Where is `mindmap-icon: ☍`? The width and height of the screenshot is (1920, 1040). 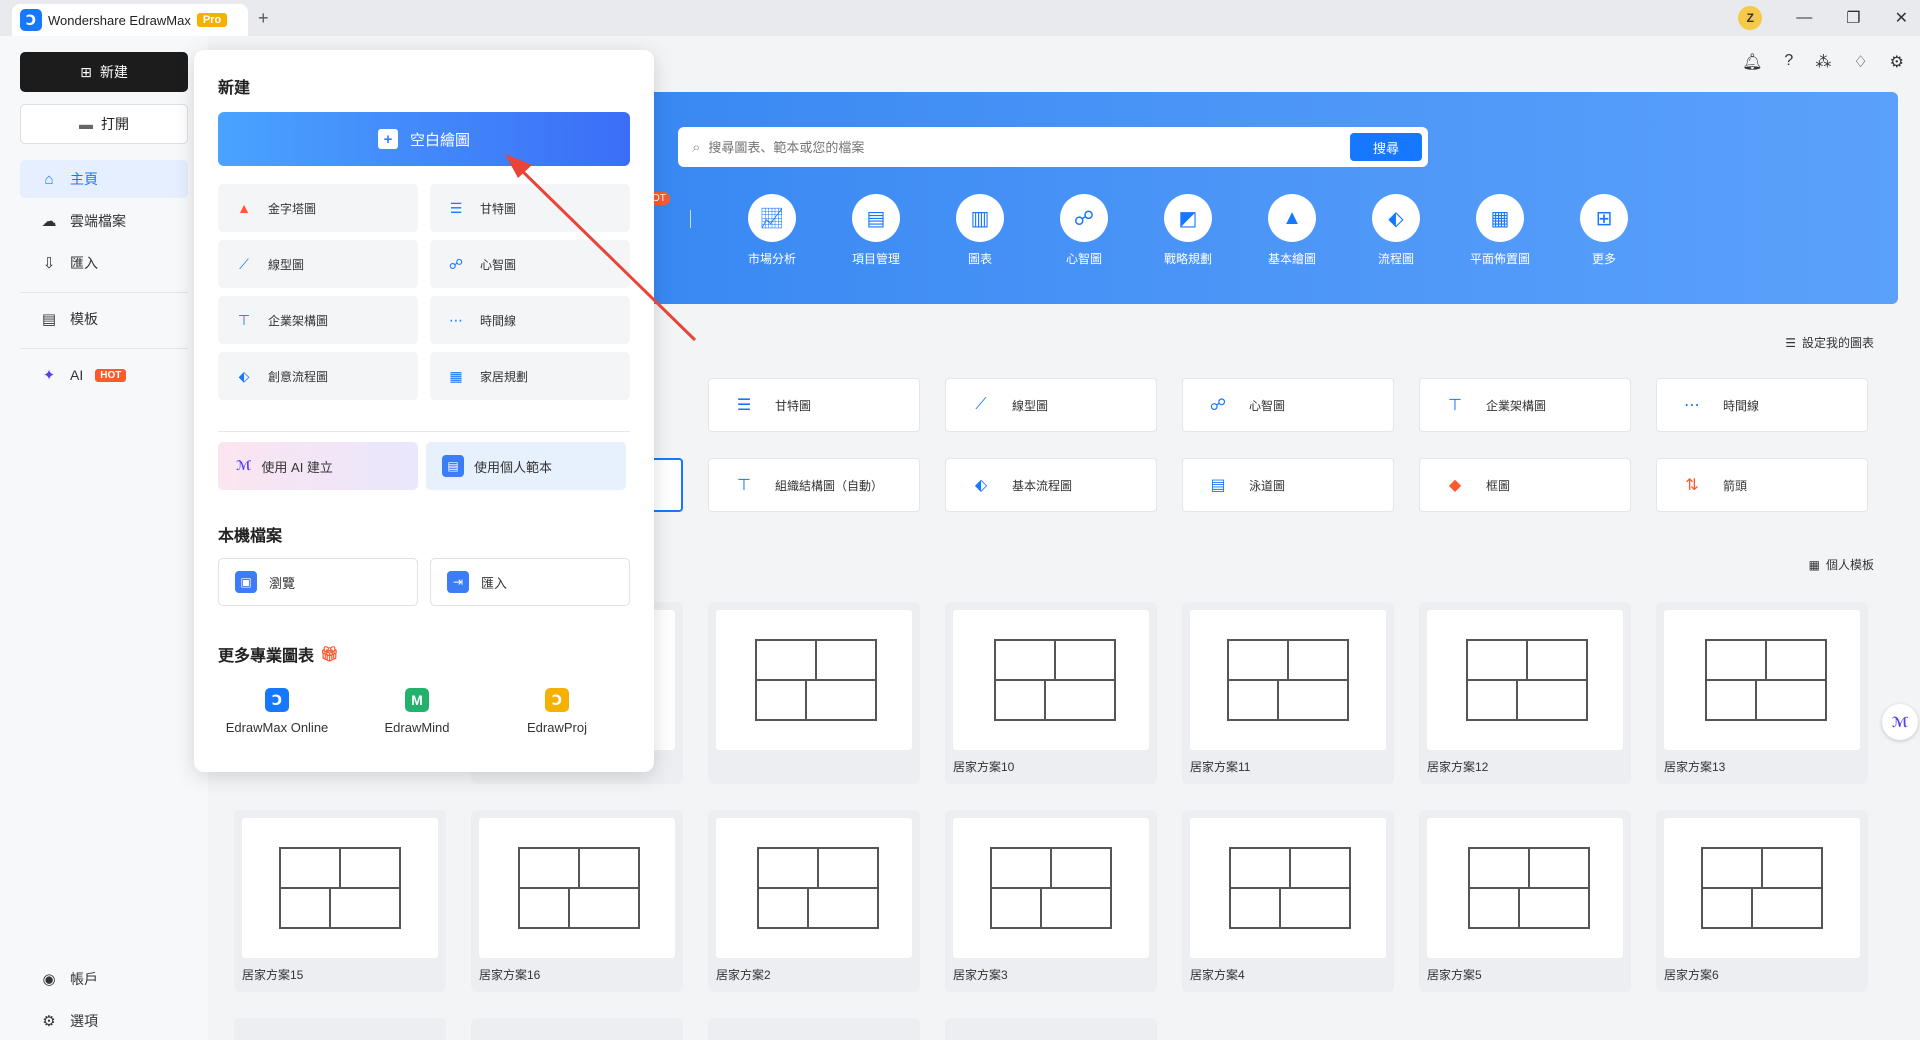
mindmap-icon: ☍ is located at coordinates (456, 263).